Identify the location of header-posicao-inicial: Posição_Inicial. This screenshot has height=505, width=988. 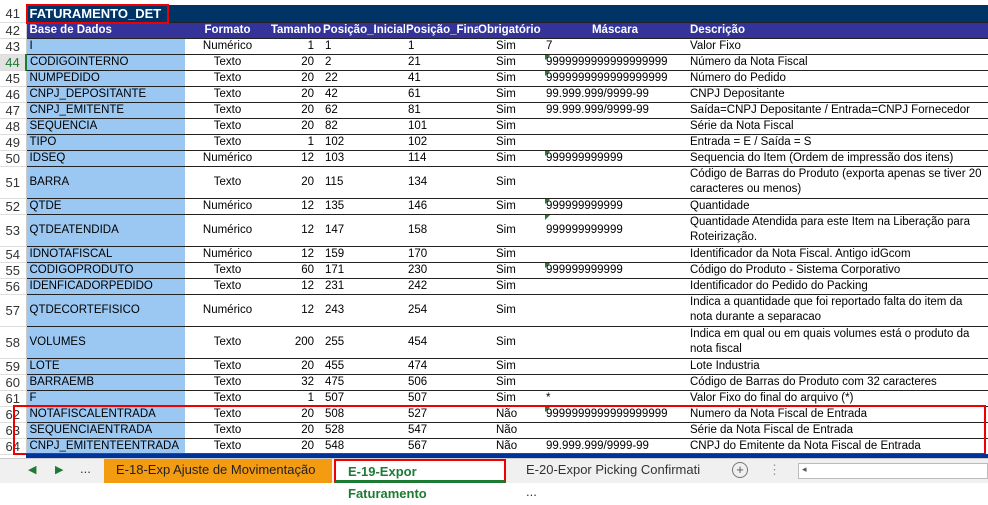
(363, 30).